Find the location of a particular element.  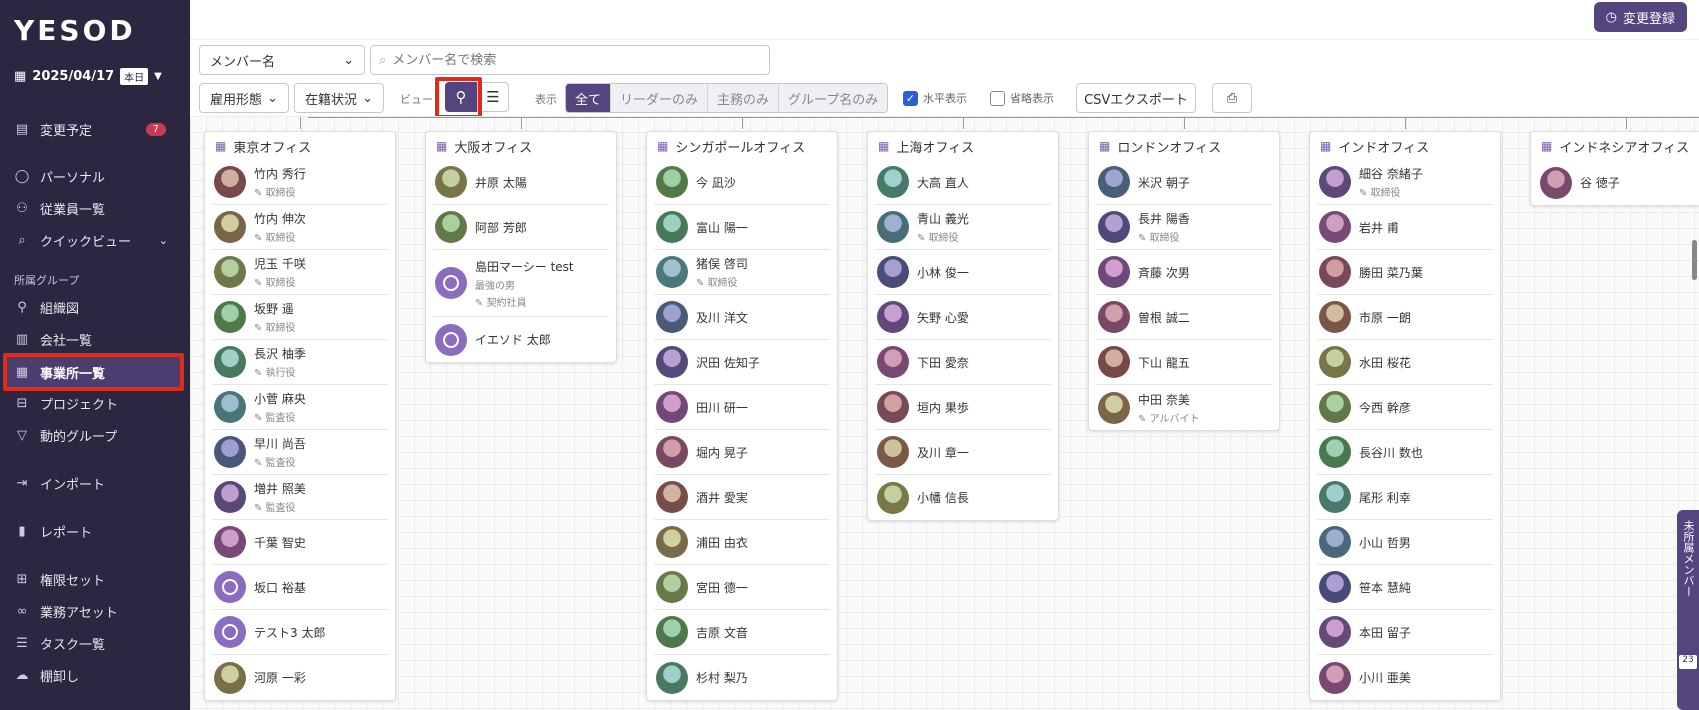

office-card-header: ▦ インドネシアオフィス is located at coordinates (1615, 146).